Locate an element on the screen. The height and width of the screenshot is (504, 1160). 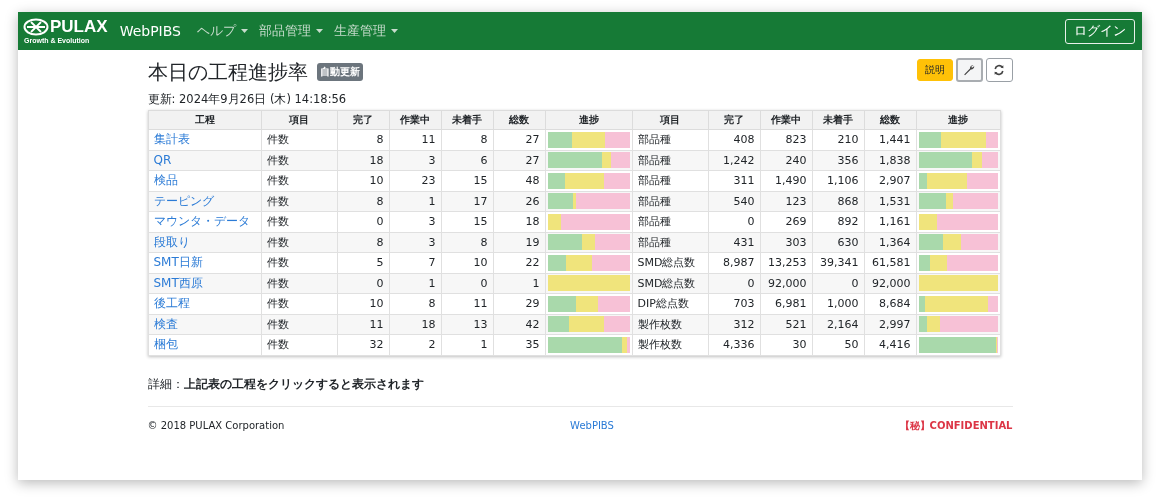
logo-icon is located at coordinates (36, 26).